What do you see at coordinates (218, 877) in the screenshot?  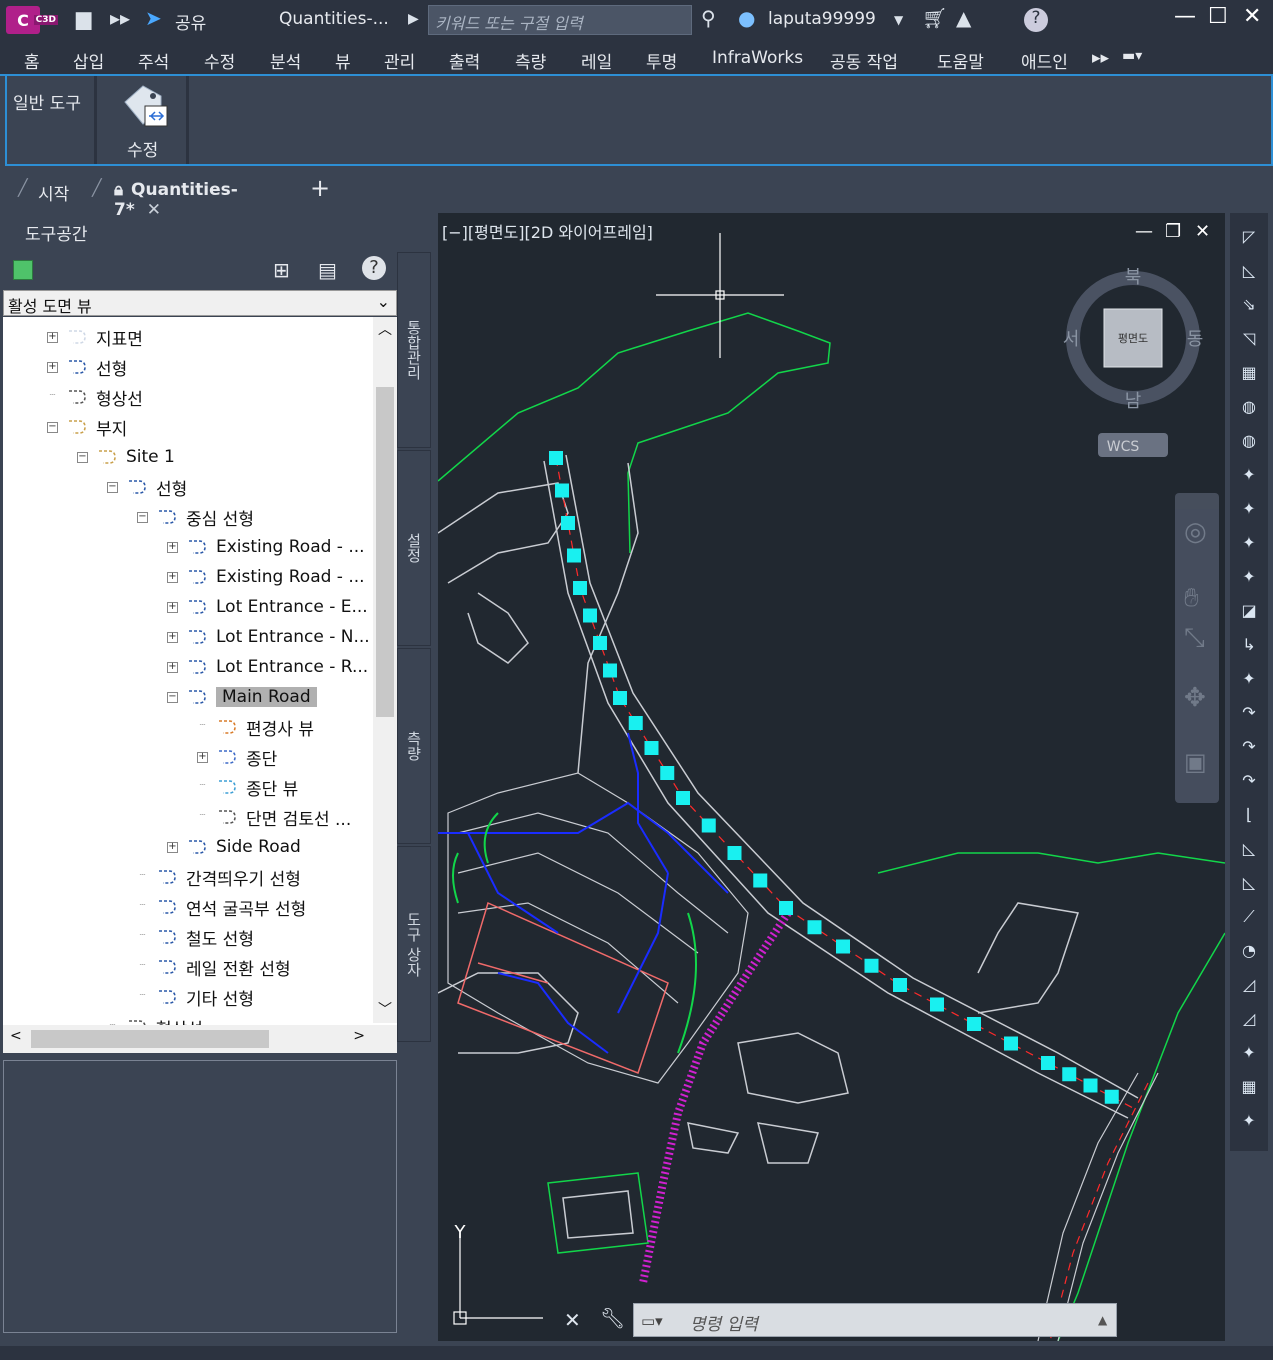 I see `tree-item: ┄ 간격띄우기 선형` at bounding box center [218, 877].